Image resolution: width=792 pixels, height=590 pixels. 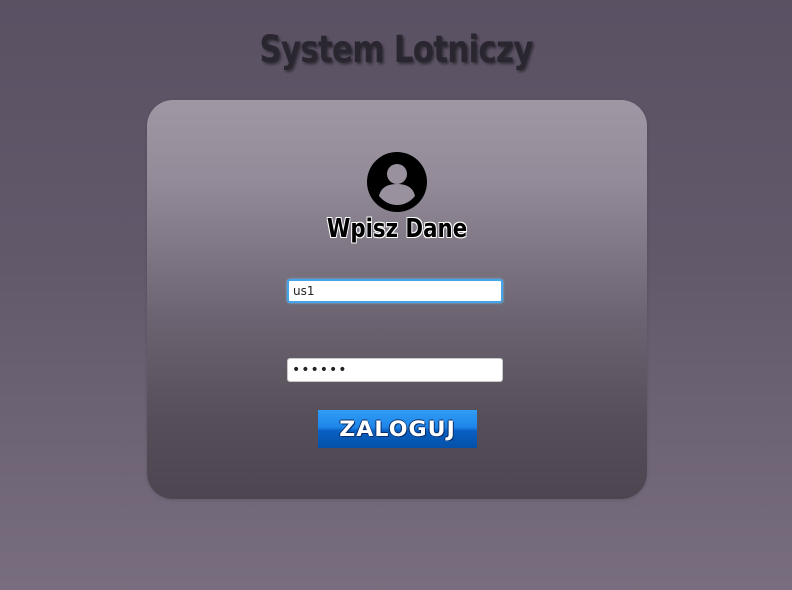 What do you see at coordinates (397, 182) in the screenshot?
I see `user-circle-icon` at bounding box center [397, 182].